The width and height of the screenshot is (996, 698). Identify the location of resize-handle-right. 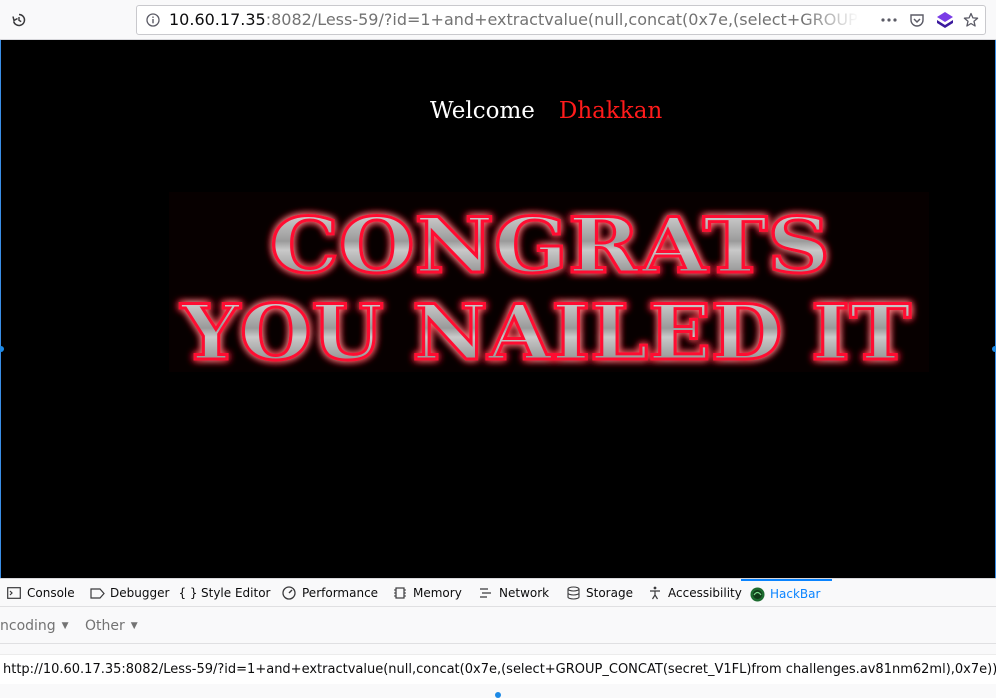
(994, 349).